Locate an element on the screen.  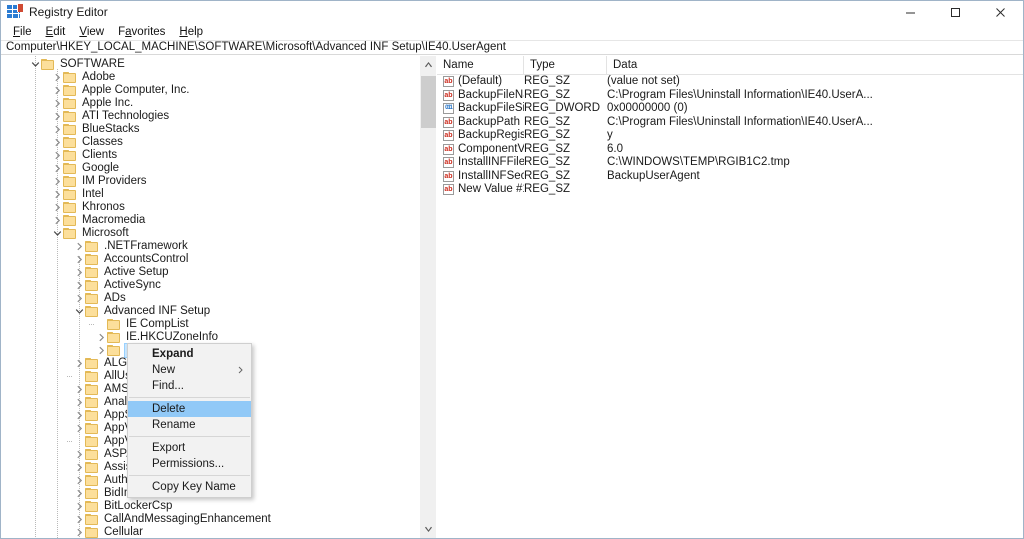
tree-node: Clients is located at coordinates (210, 155).